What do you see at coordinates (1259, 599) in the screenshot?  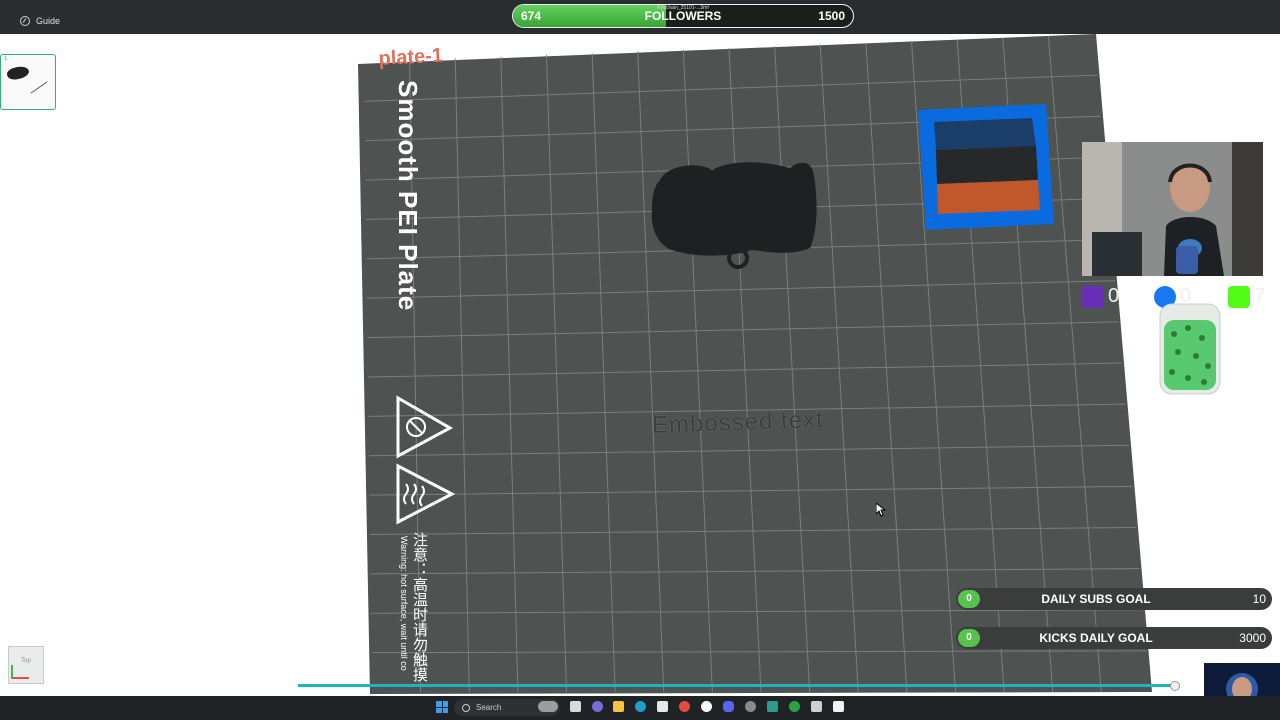 I see `goal-target-value: 10` at bounding box center [1259, 599].